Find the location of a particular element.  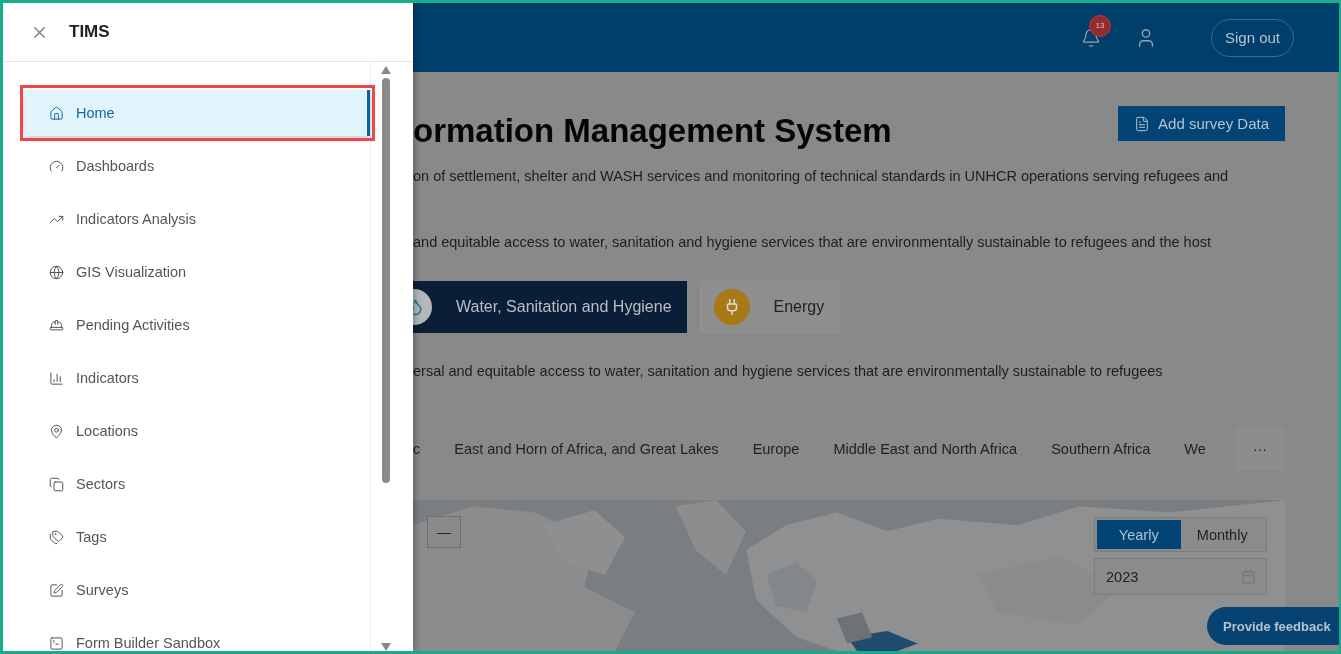

document-icon is located at coordinates (1142, 123).